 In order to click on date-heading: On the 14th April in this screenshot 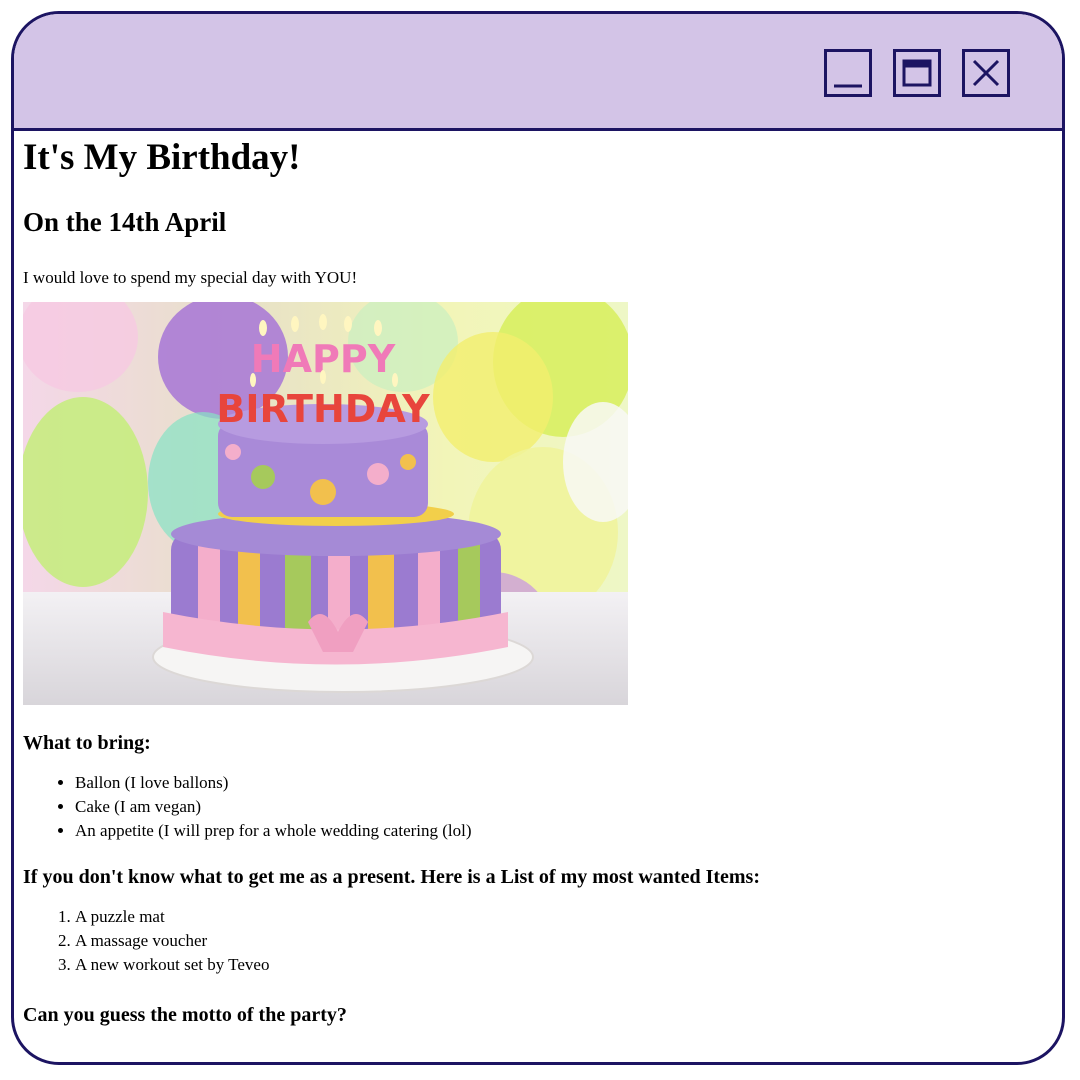, I will do `click(125, 222)`.